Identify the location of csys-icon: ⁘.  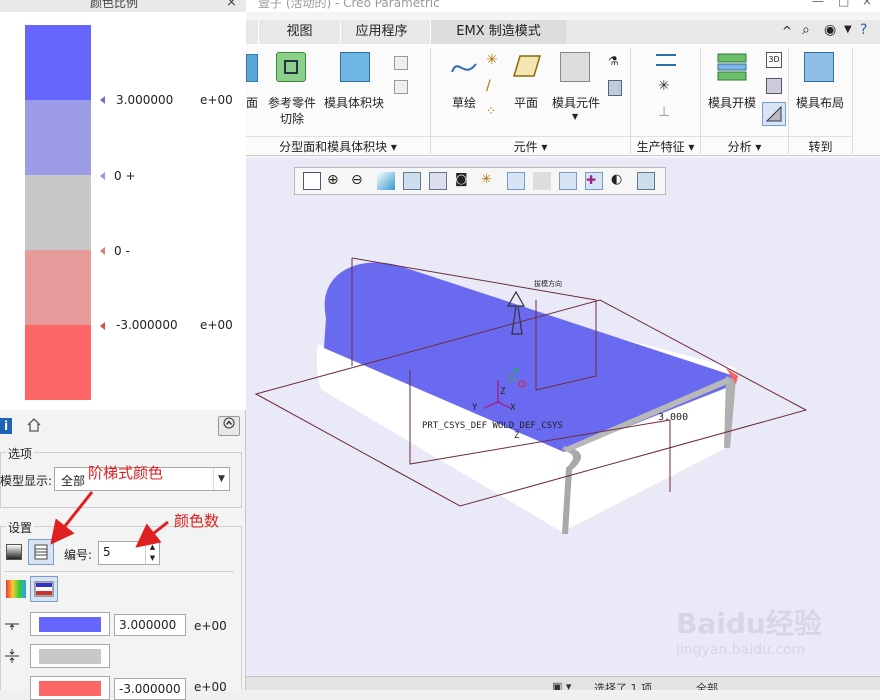
(494, 112).